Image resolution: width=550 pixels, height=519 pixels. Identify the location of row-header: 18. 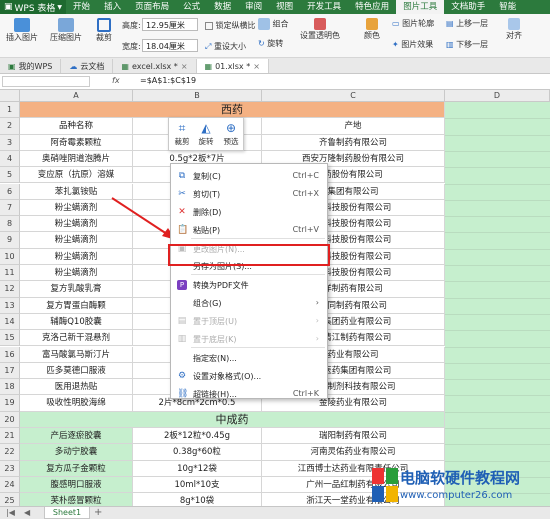
(10, 387).